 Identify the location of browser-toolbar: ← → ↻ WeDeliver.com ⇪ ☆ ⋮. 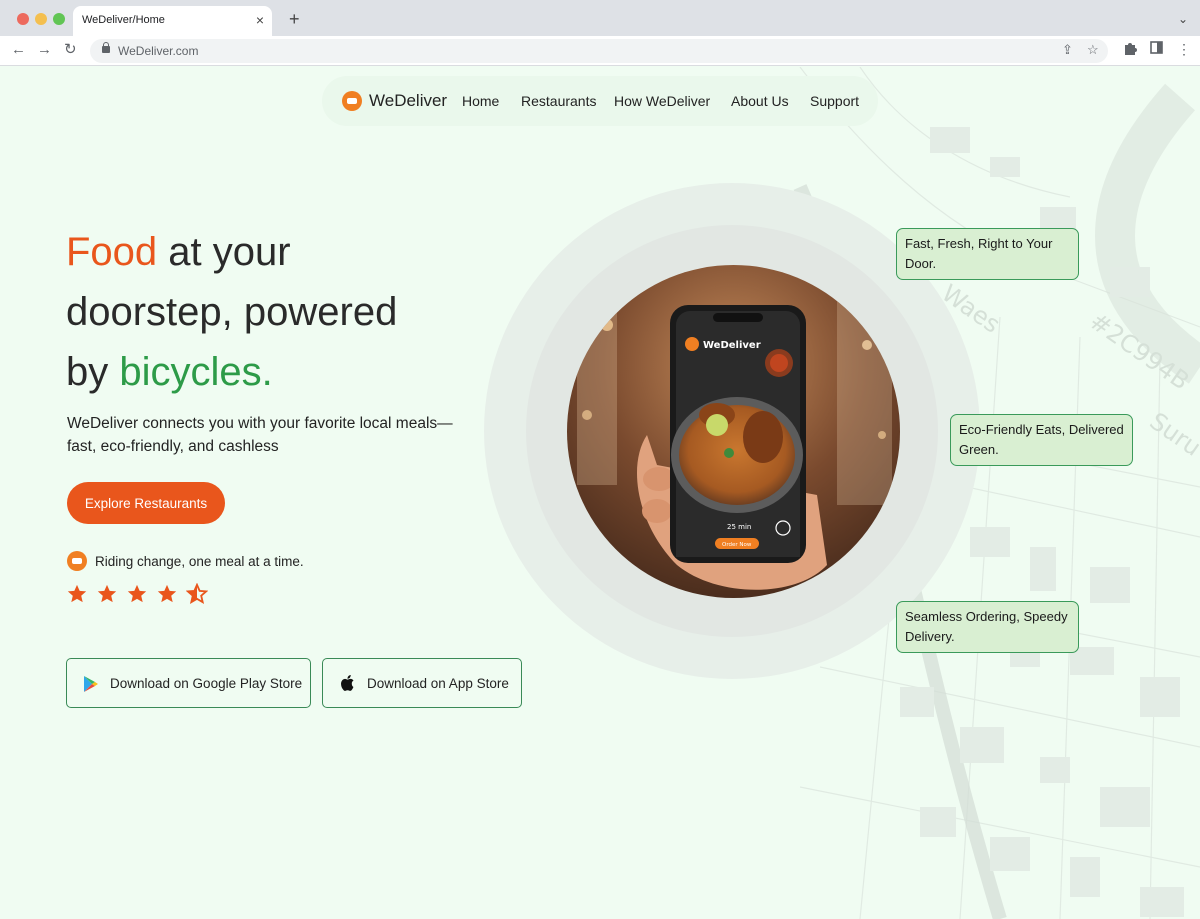
(600, 51).